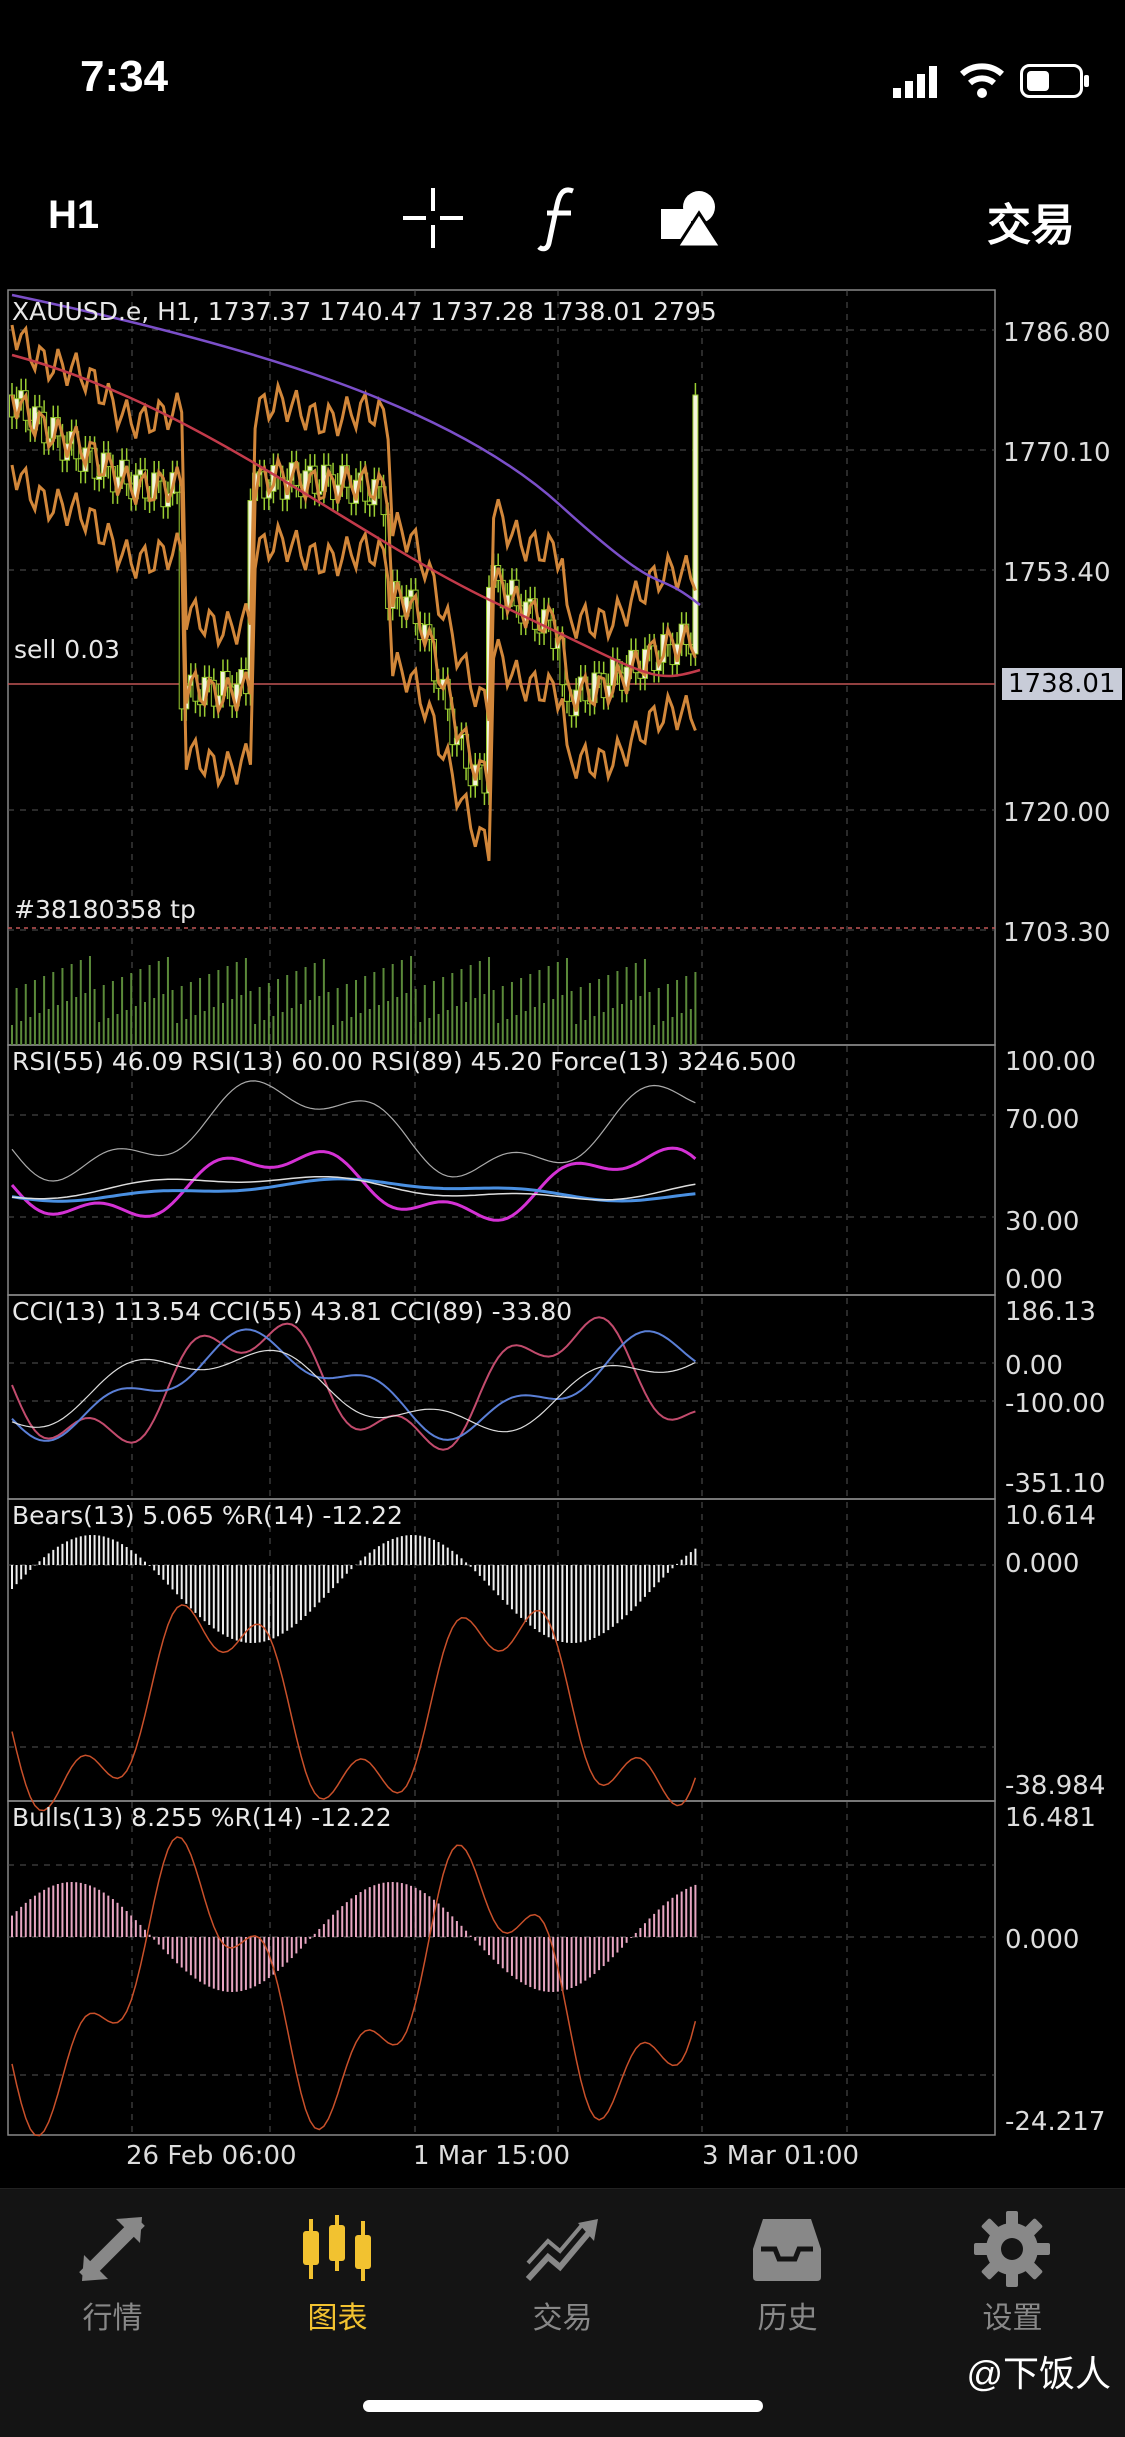 The height and width of the screenshot is (2437, 1125). Describe the element at coordinates (1042, 1222) in the screenshot. I see `rsi-axis-label: 30.00` at that location.